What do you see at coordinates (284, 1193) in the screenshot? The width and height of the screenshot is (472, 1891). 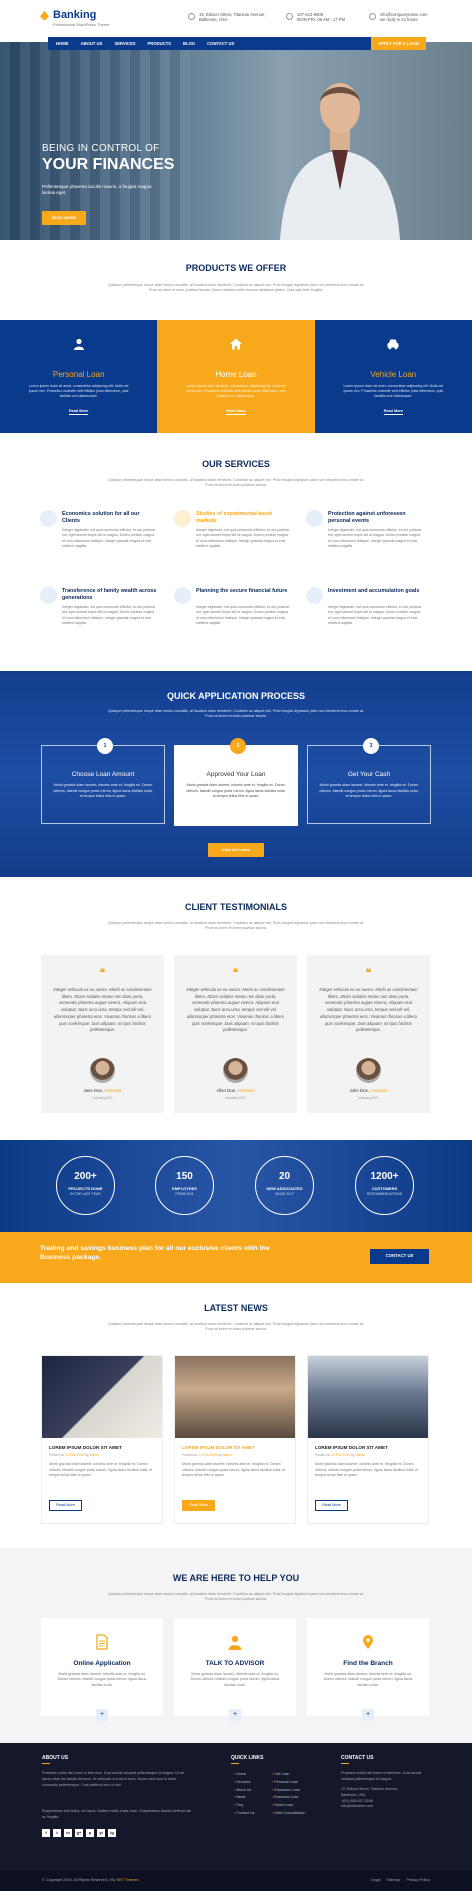 I see `stat-sub: SINCE 2017` at bounding box center [284, 1193].